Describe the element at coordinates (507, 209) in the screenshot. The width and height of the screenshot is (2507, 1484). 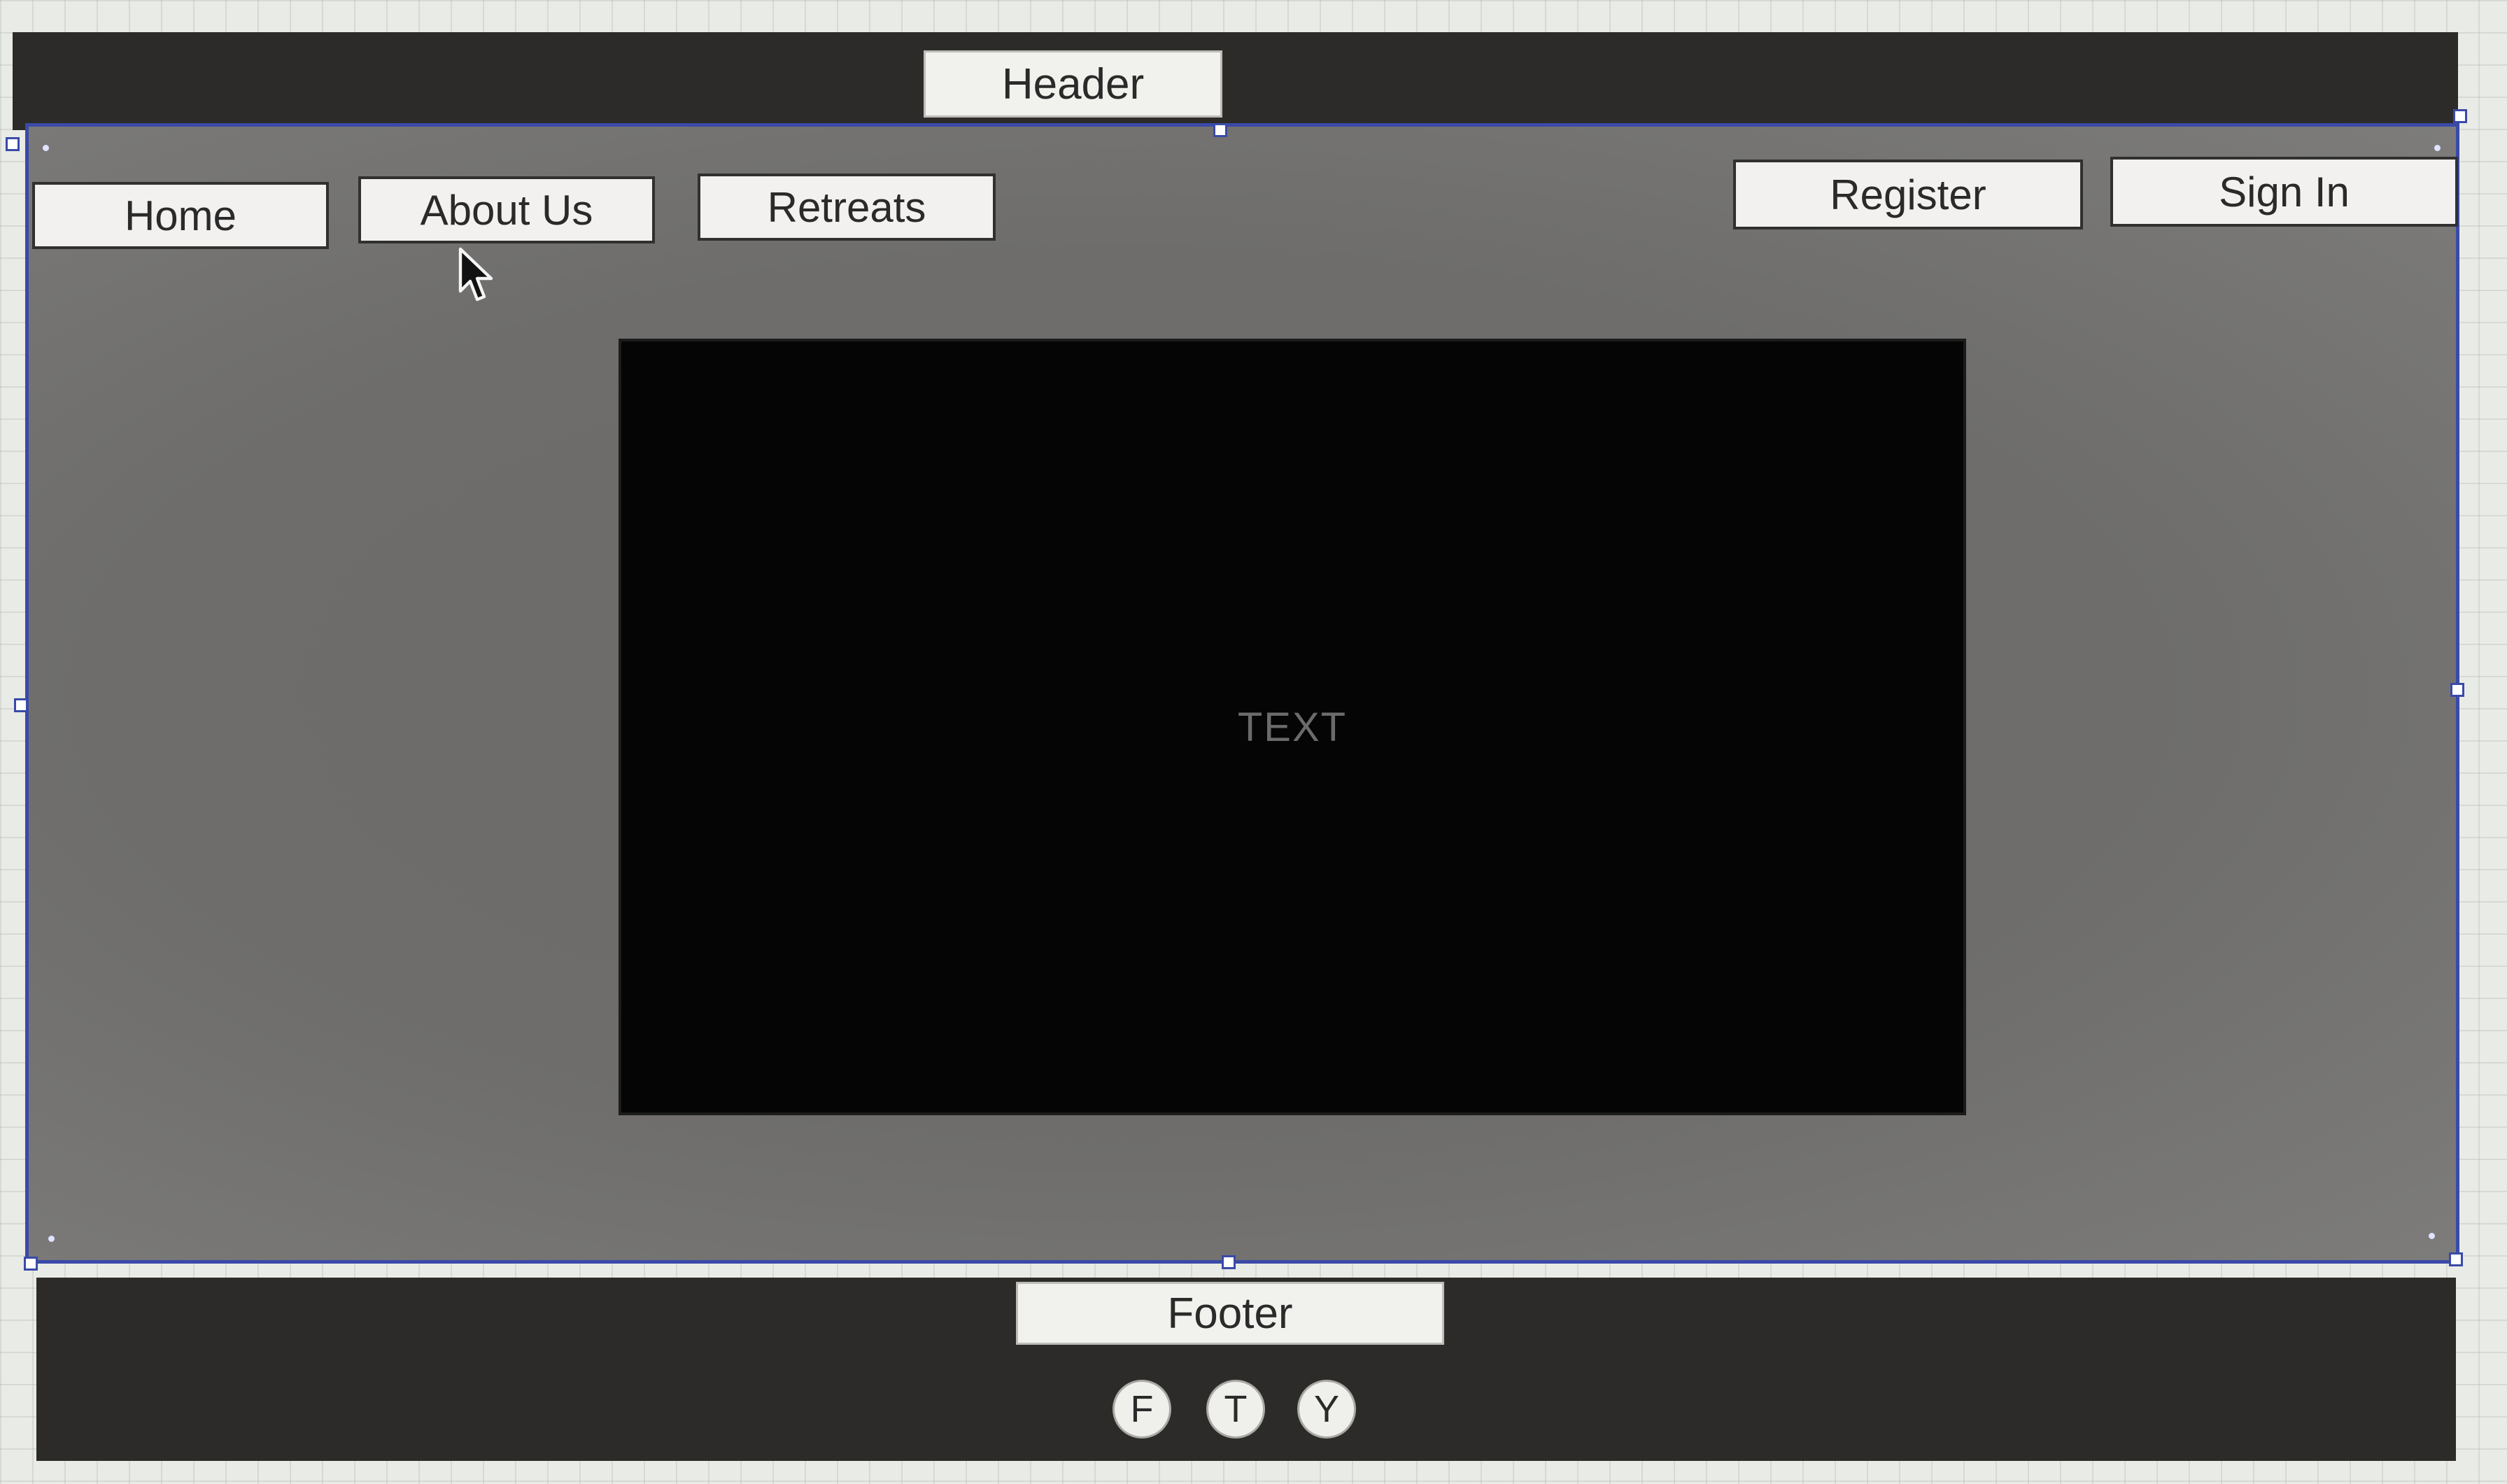
I see `about-us-button: About Us` at that location.